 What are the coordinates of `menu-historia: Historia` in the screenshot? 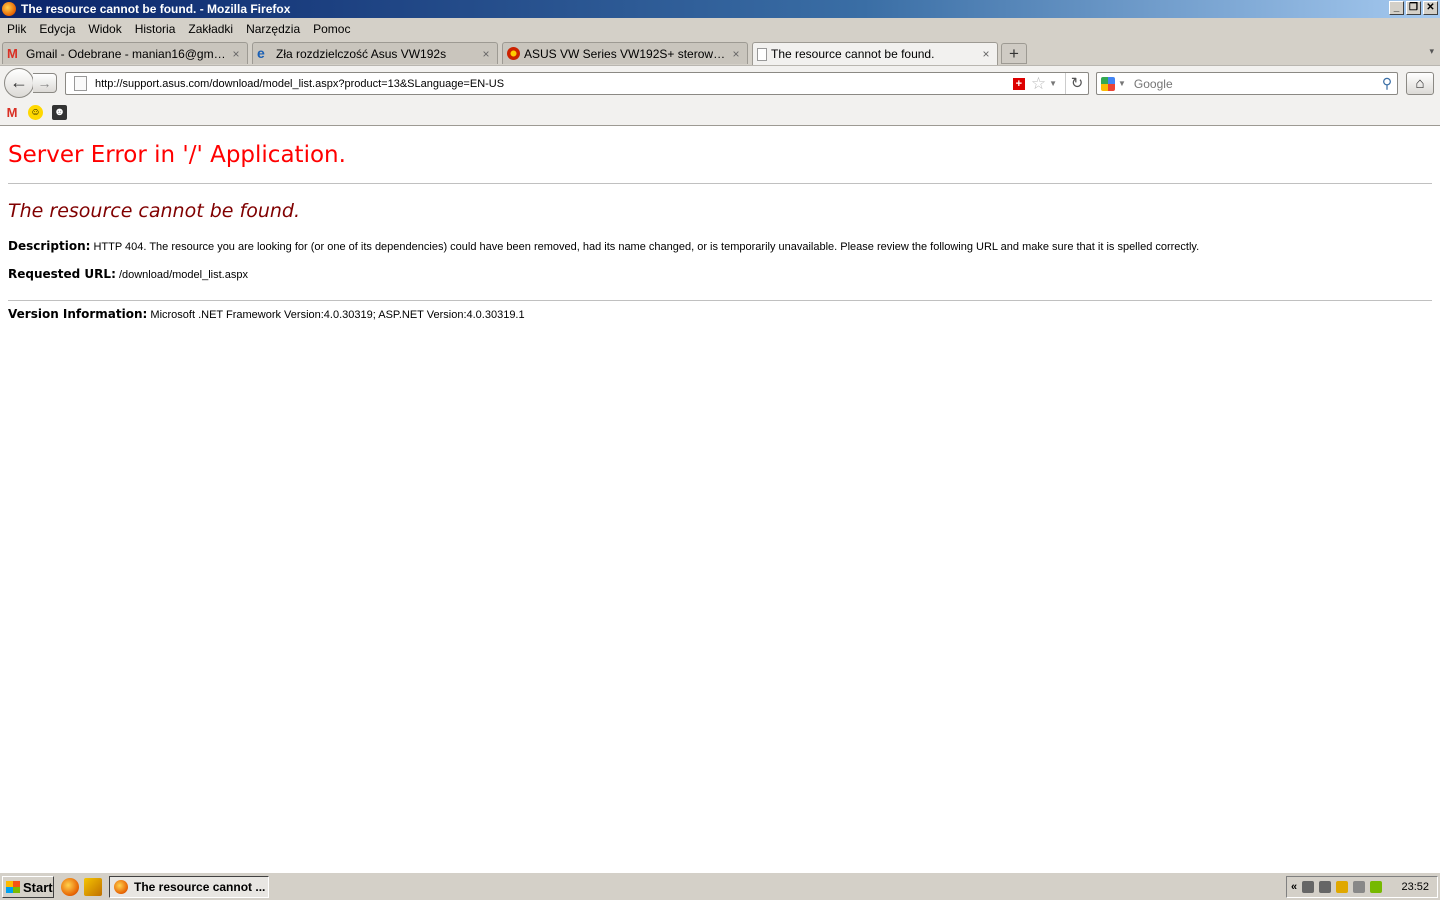 It's located at (155, 29).